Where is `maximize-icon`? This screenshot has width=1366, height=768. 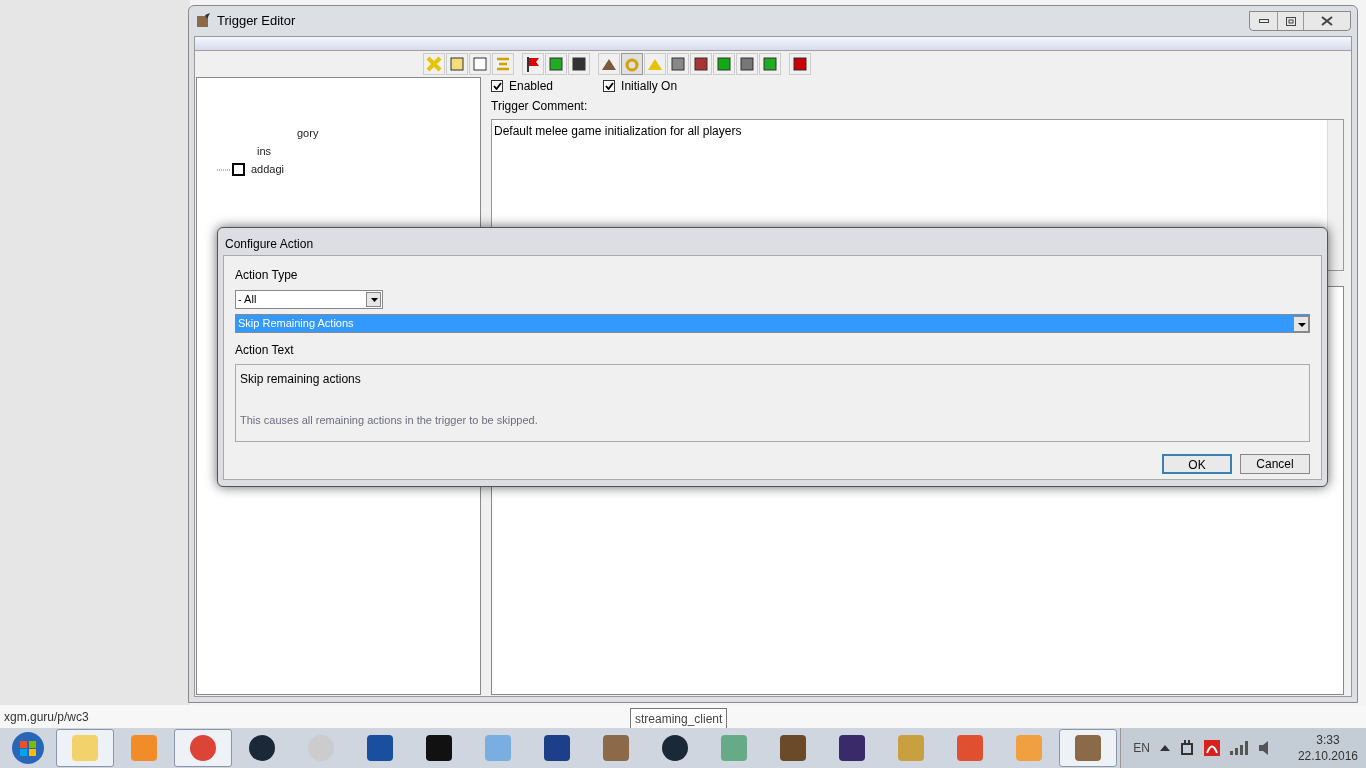 maximize-icon is located at coordinates (1290, 21).